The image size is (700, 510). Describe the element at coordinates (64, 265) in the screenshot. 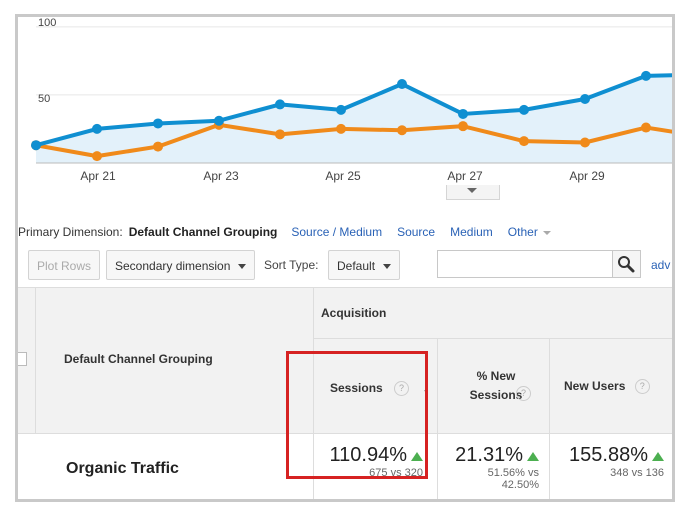

I see `plot-rows-button: Plot Rows` at that location.